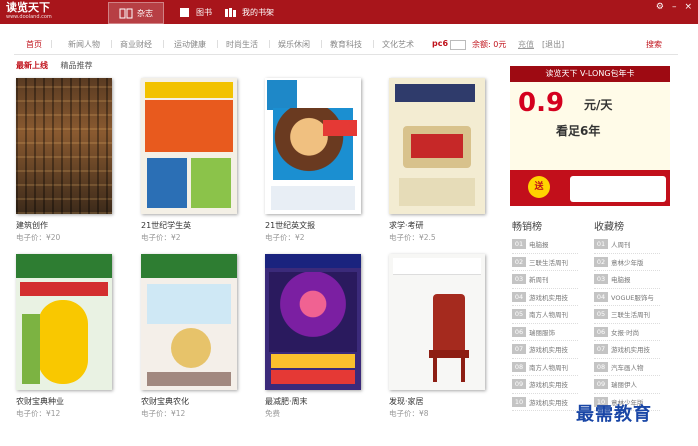 This screenshot has width=698, height=446. I want to click on promo-body: 0.9 元/天 看足6年, so click(590, 126).